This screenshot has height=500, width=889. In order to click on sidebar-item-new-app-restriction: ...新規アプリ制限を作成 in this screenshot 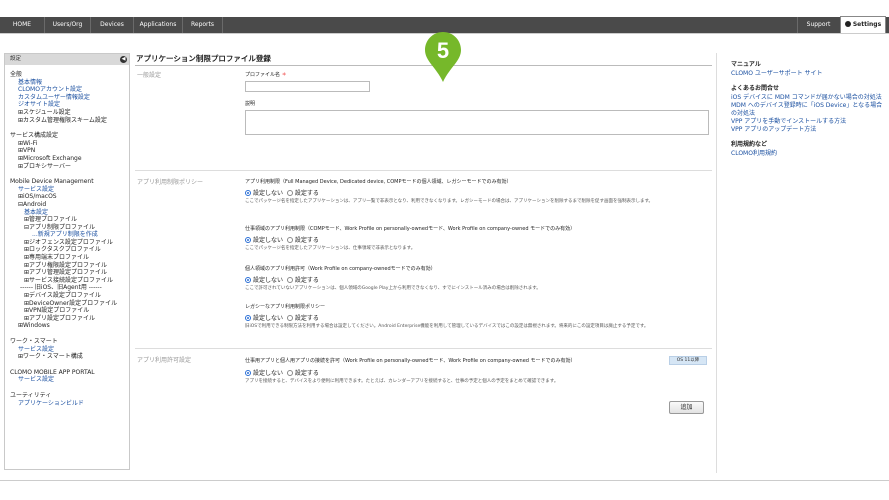, I will do `click(69, 235)`.